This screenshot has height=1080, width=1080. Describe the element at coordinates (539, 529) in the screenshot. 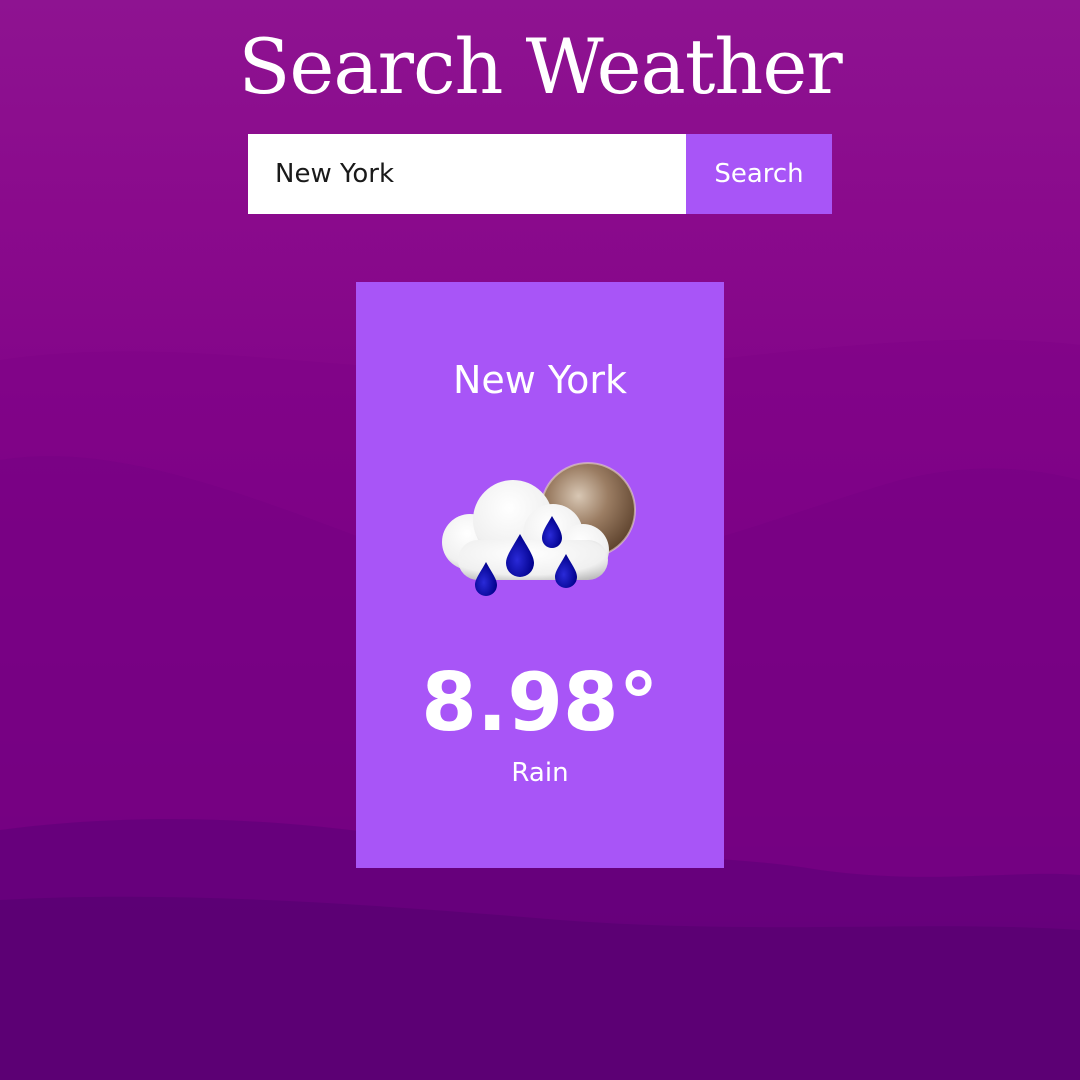

I see `rain-cloud-moon-icon` at that location.